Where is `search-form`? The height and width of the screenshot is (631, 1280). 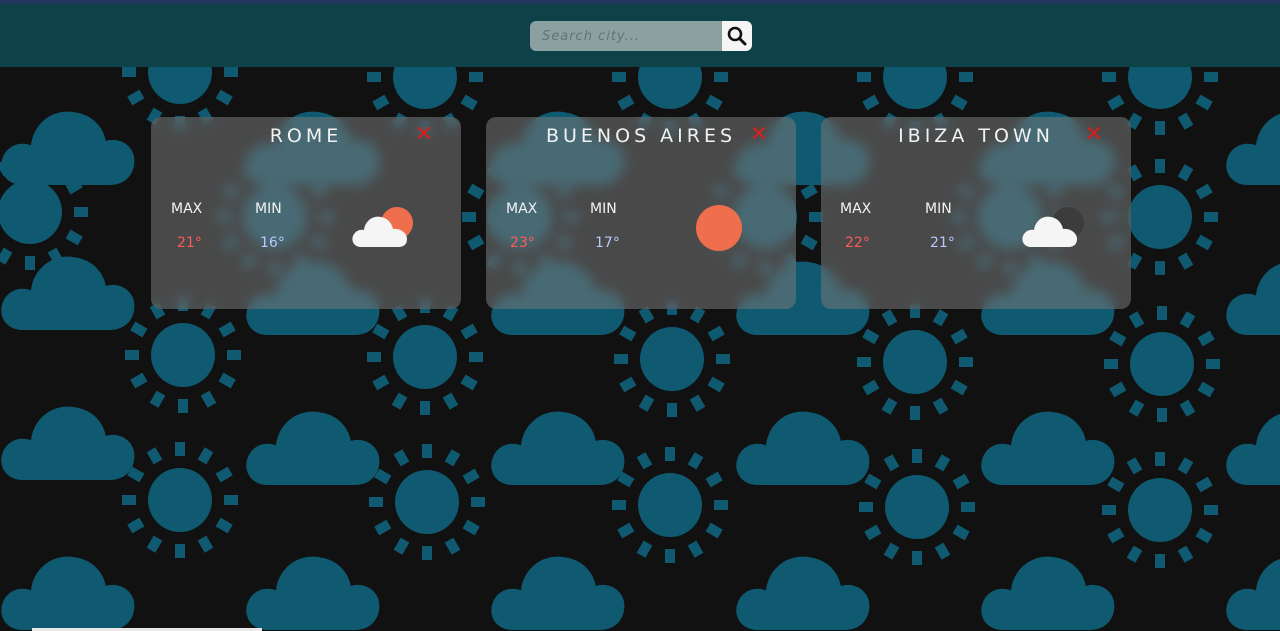 search-form is located at coordinates (641, 36).